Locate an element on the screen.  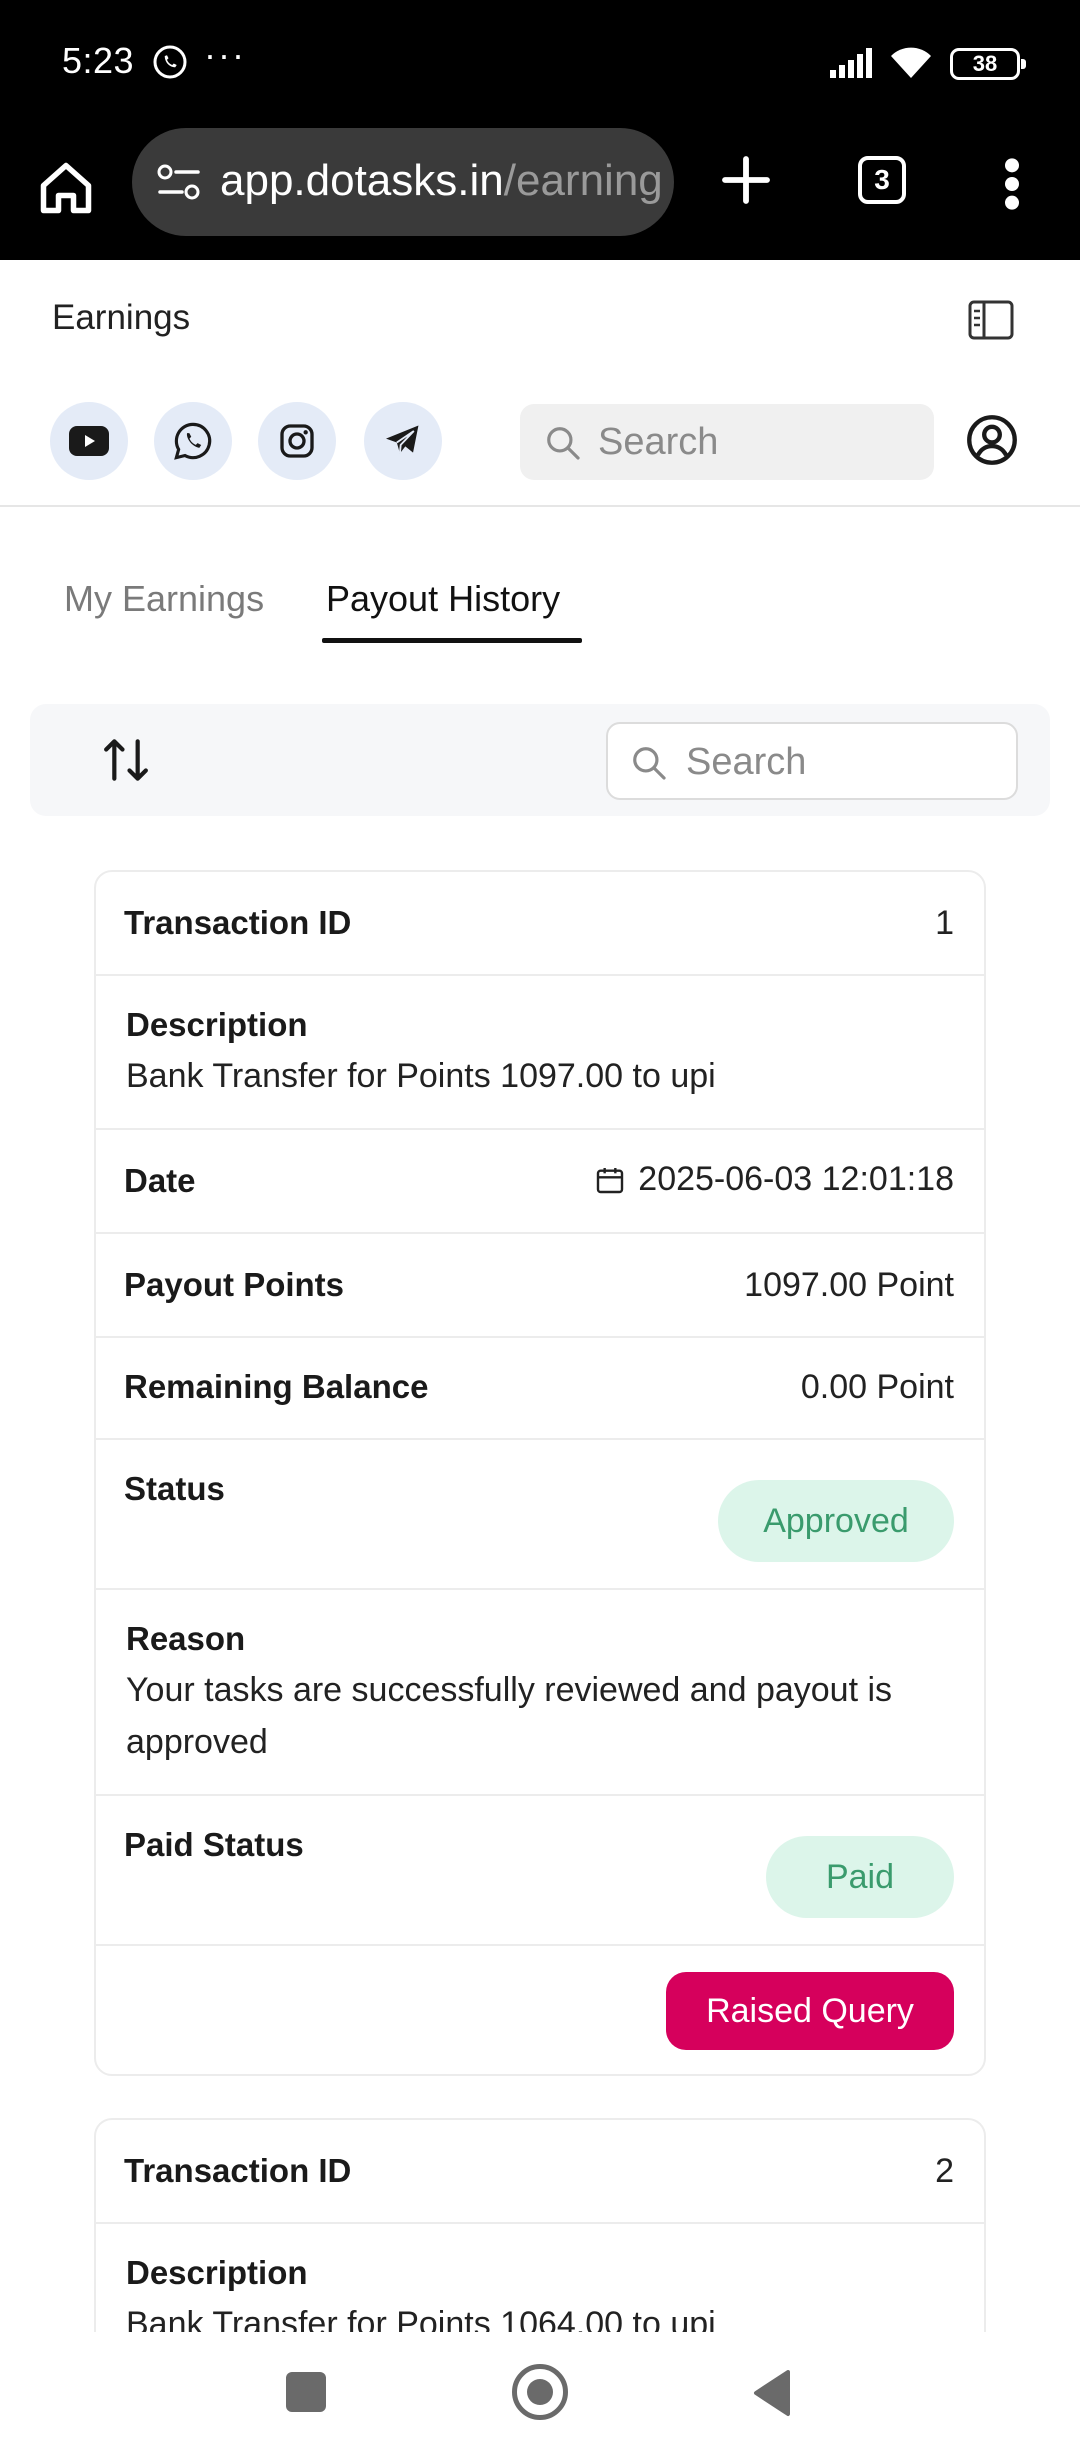
transaction-id-value: 1 is located at coordinates (944, 923).